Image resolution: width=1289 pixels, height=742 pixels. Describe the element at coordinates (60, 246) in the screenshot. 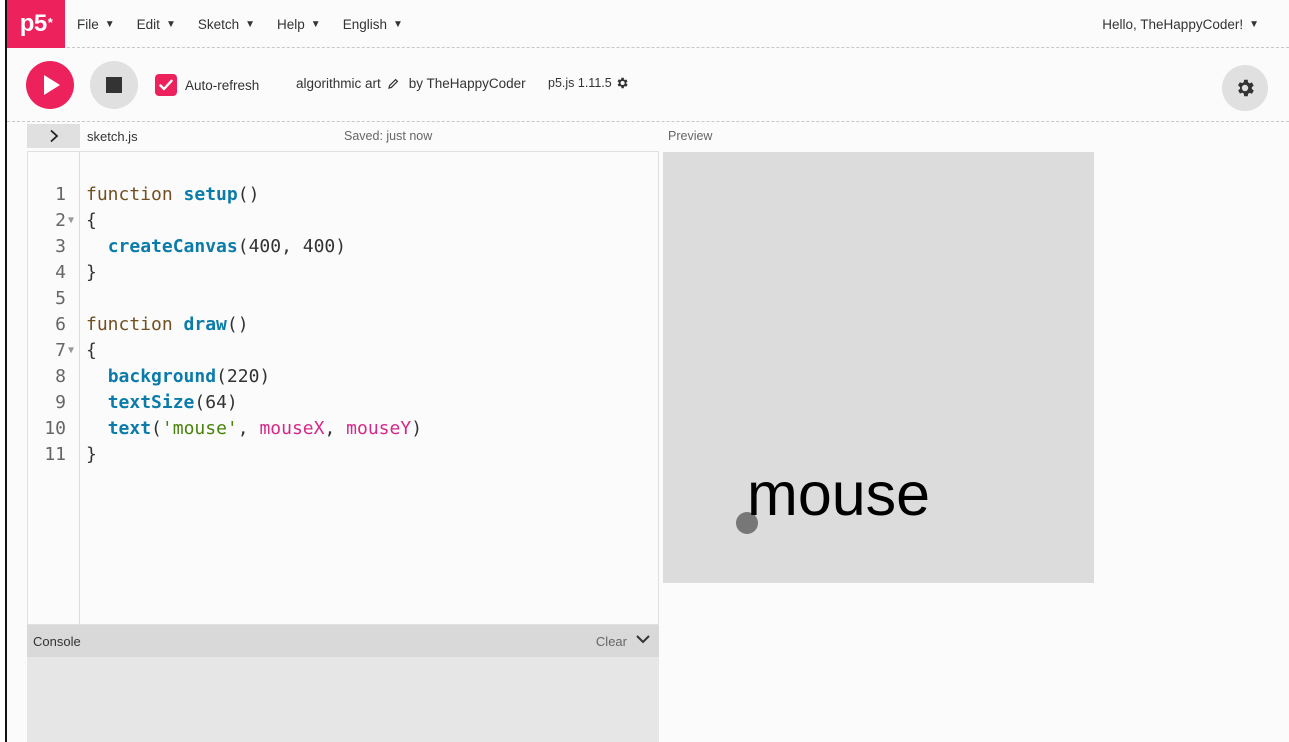

I see `line-number: 3` at that location.